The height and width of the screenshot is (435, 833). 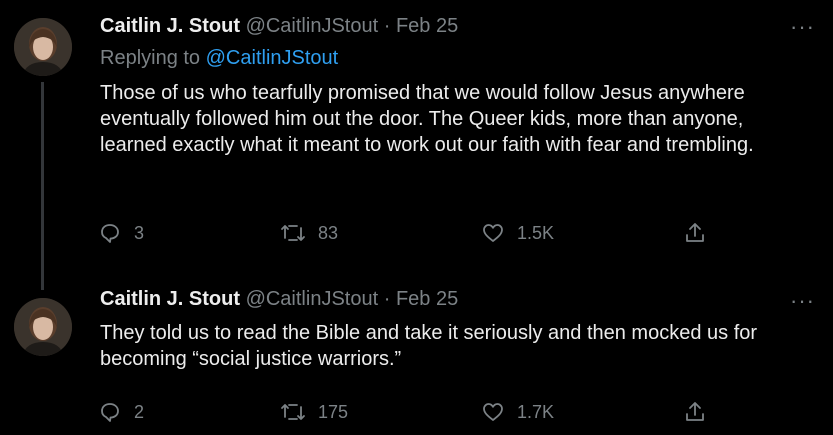 I want to click on like-button: 1.7K, so click(x=517, y=412).